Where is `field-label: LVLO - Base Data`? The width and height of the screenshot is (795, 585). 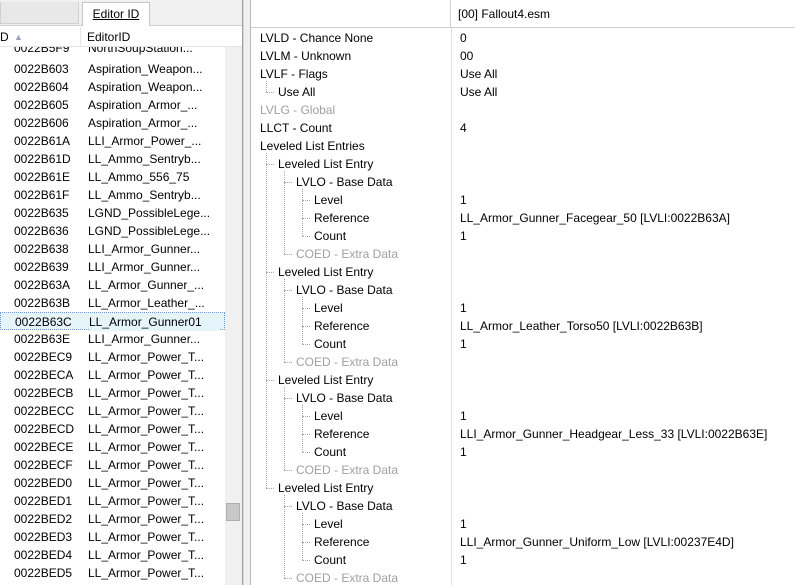 field-label: LVLO - Base Data is located at coordinates (344, 290).